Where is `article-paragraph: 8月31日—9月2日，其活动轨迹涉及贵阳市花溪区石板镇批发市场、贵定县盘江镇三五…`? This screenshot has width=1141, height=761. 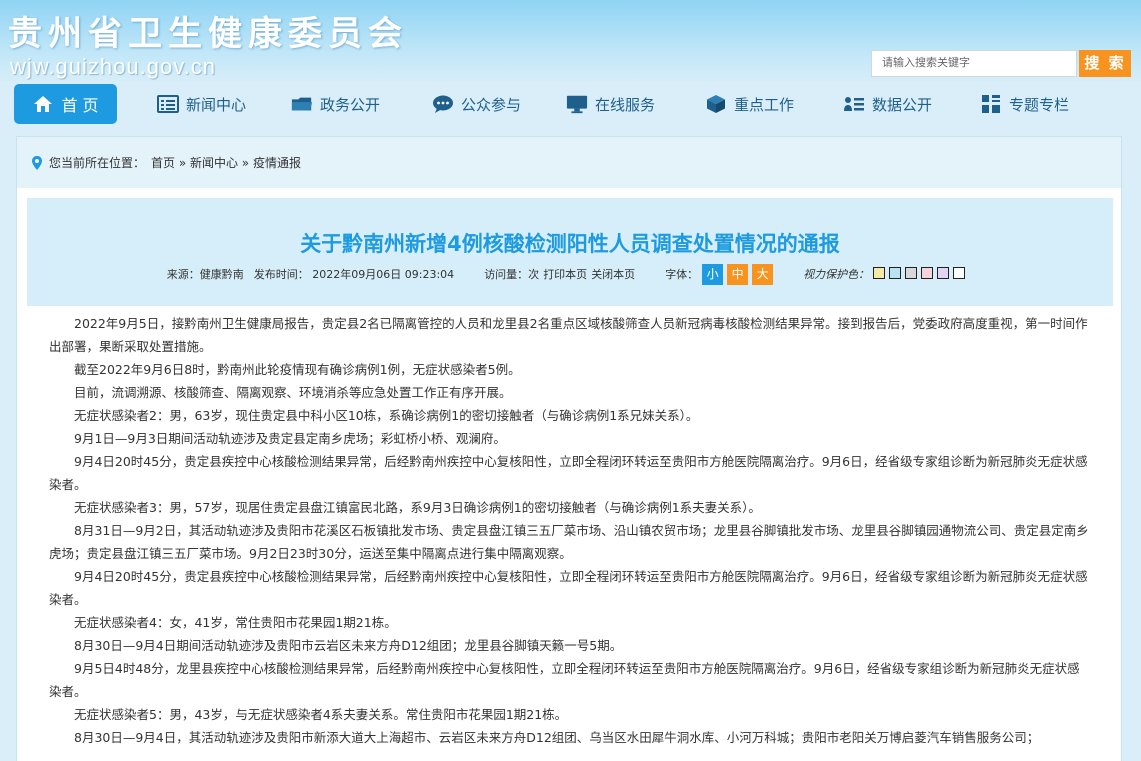 article-paragraph: 8月31日—9月2日，其活动轨迹涉及贵阳市花溪区石板镇批发市场、贵定县盘江镇三五… is located at coordinates (569, 542).